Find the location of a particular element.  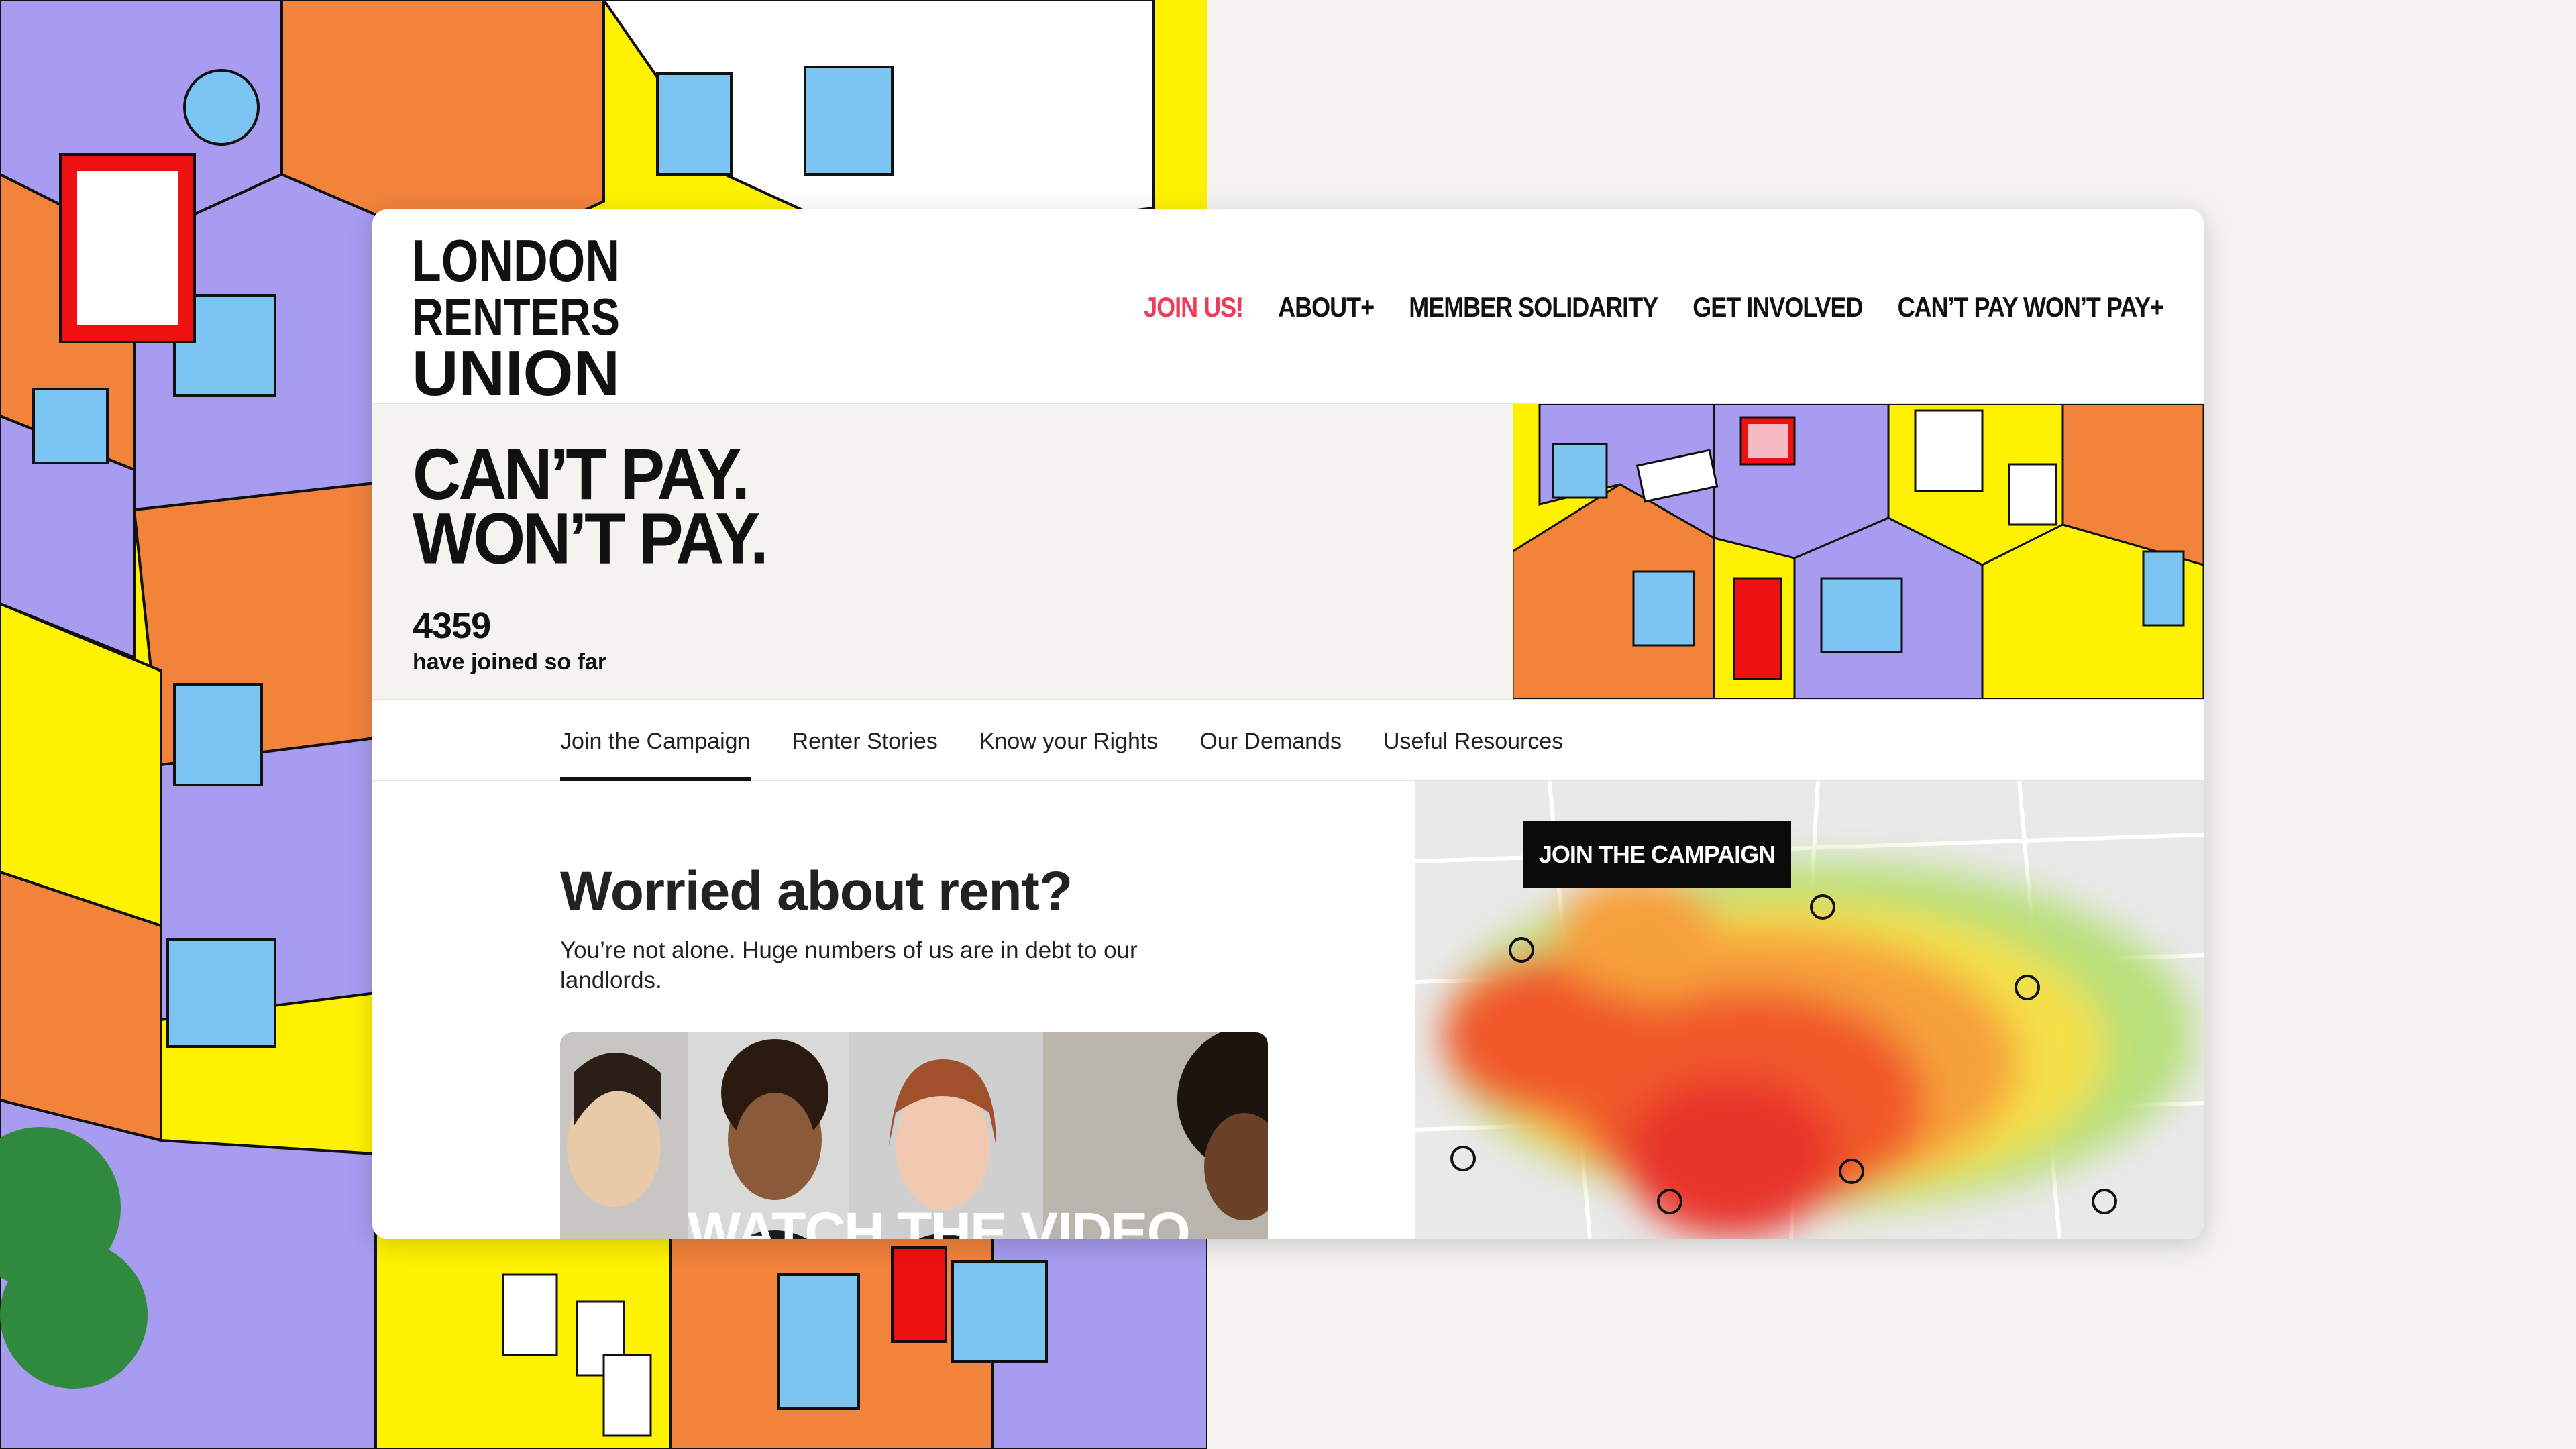

hero-illustration is located at coordinates (1858, 551).